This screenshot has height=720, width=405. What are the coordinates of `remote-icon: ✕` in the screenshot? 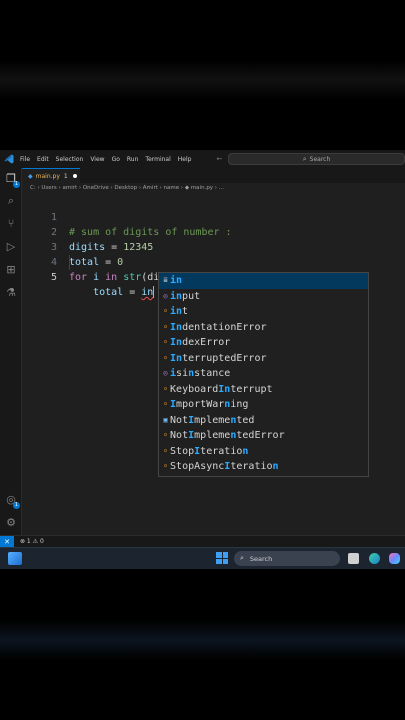 It's located at (7, 541).